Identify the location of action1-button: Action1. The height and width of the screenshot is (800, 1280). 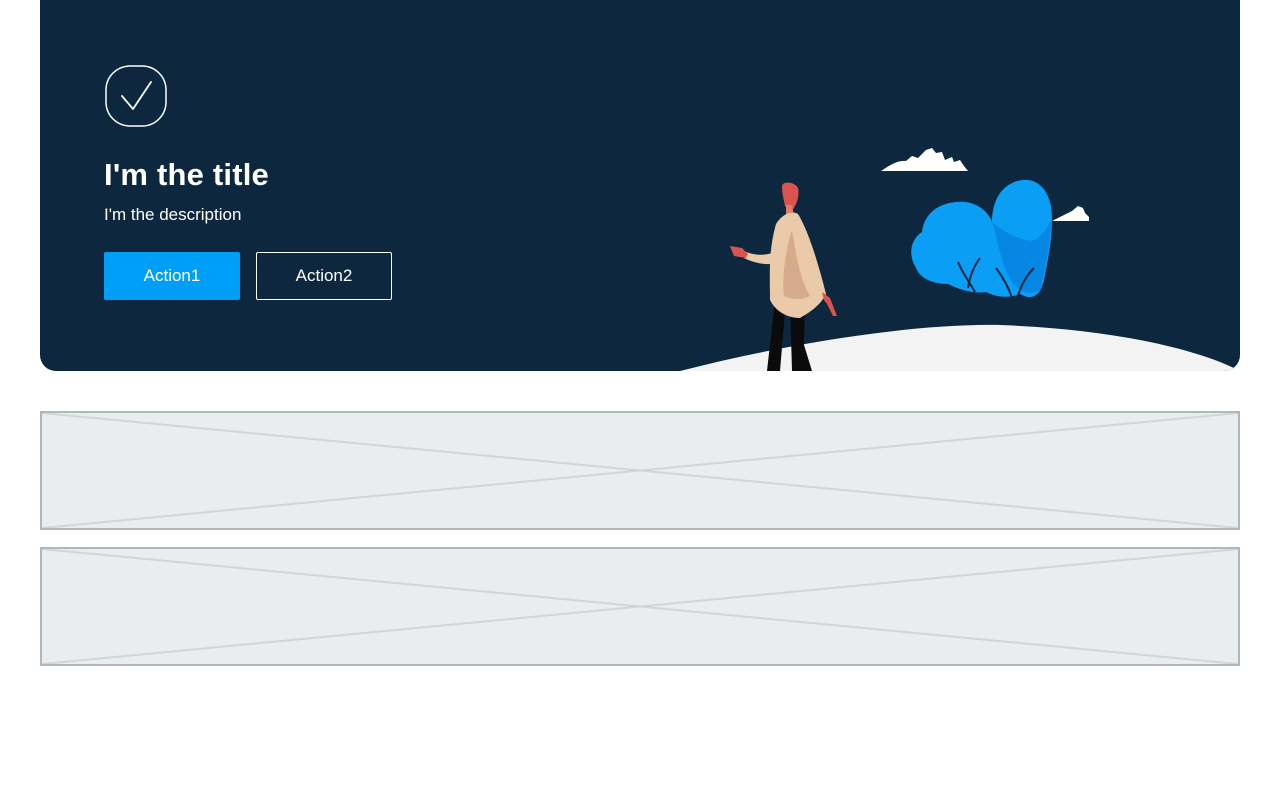
(172, 276).